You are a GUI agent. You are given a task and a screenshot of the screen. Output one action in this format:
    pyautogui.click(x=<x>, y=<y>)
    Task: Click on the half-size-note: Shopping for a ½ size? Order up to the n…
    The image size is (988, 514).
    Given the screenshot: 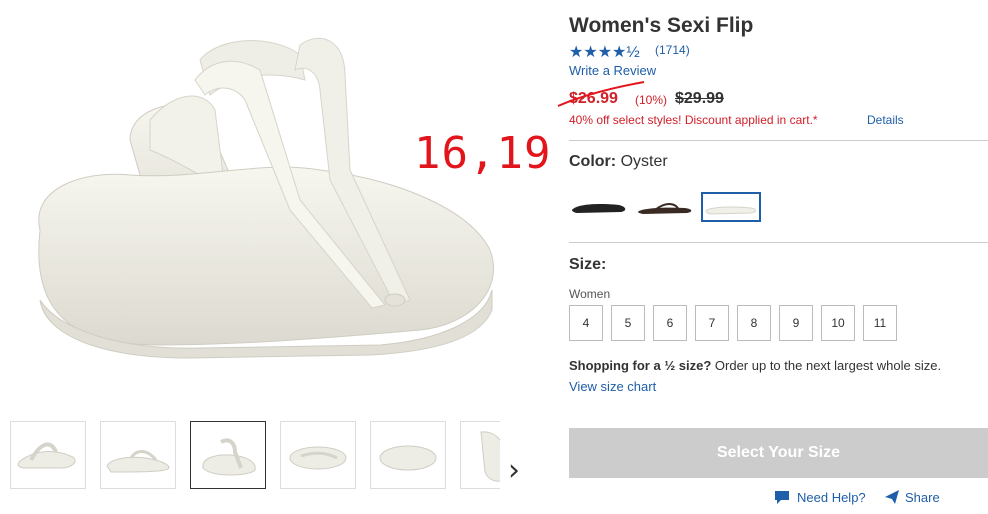 What is the action you would take?
    pyautogui.click(x=755, y=365)
    